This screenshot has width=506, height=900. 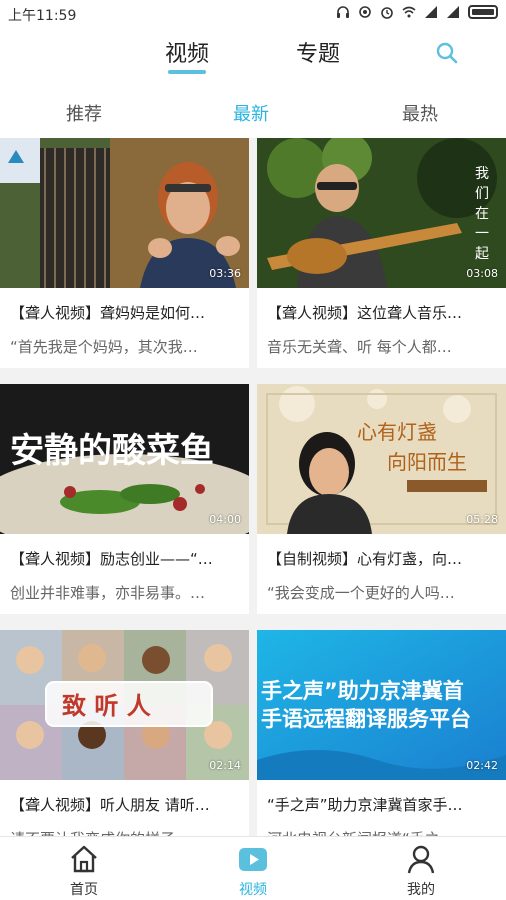 What do you see at coordinates (106, 705) in the screenshot?
I see `thumbnail-overlay-text: 致 听 人` at bounding box center [106, 705].